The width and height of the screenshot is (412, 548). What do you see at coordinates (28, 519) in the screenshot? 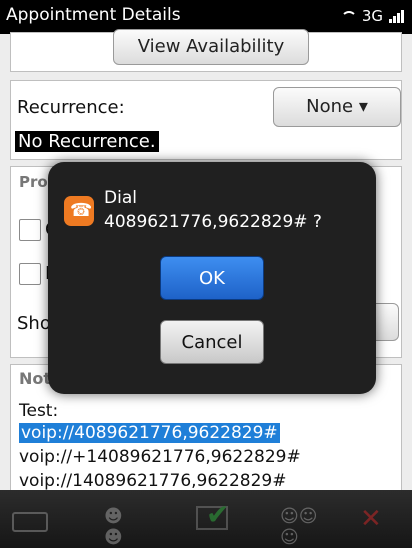
I see `keyboard-icon` at bounding box center [28, 519].